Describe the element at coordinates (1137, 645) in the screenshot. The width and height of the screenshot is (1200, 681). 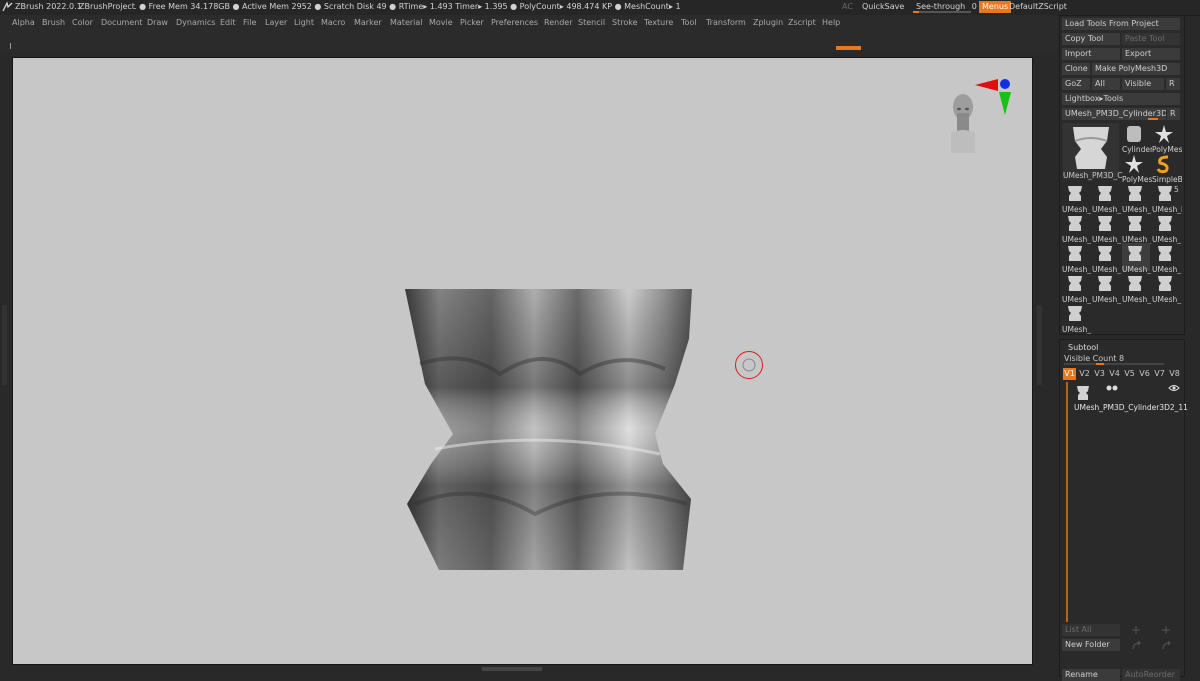
I see `folder-arrow-icon` at that location.